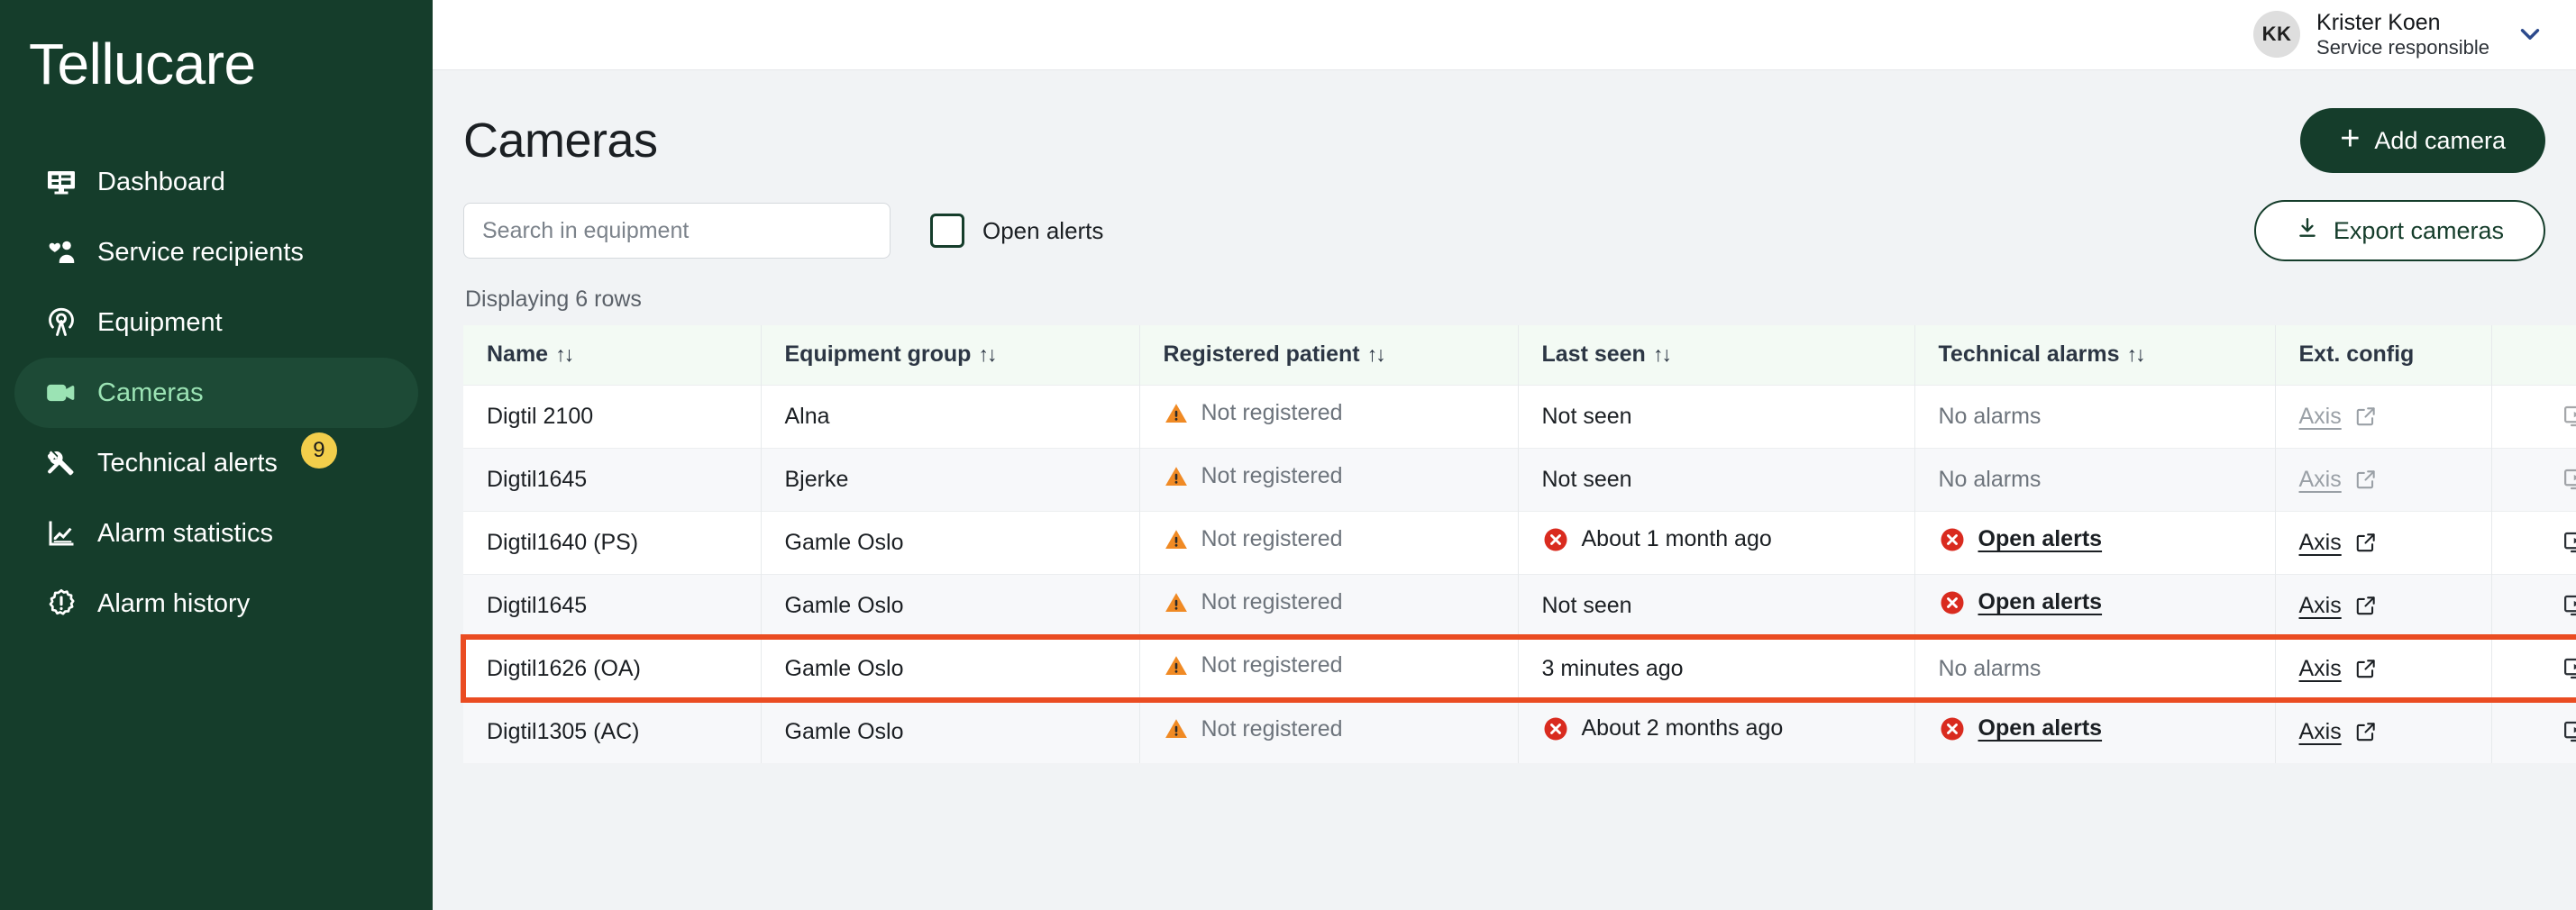  I want to click on cell-last-seen: About 2 months ago, so click(1716, 731).